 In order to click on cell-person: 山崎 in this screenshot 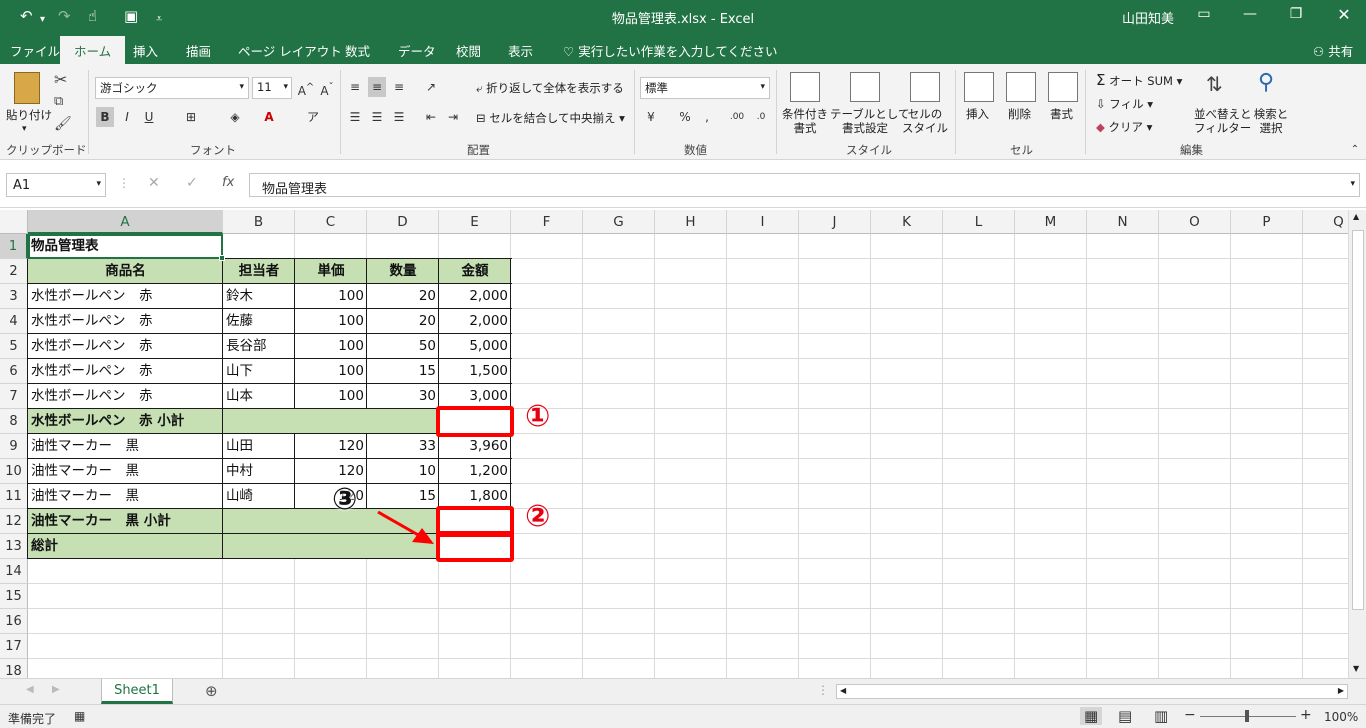, I will do `click(259, 496)`.